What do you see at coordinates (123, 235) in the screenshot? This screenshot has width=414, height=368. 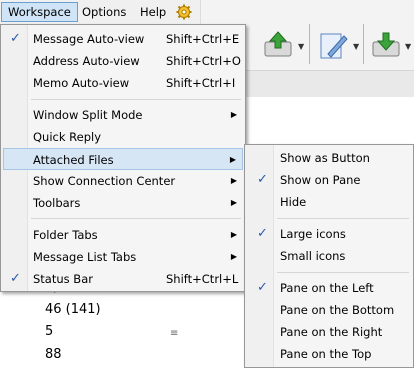 I see `menu-item-folder-tabs: Folder Tabs ▶` at bounding box center [123, 235].